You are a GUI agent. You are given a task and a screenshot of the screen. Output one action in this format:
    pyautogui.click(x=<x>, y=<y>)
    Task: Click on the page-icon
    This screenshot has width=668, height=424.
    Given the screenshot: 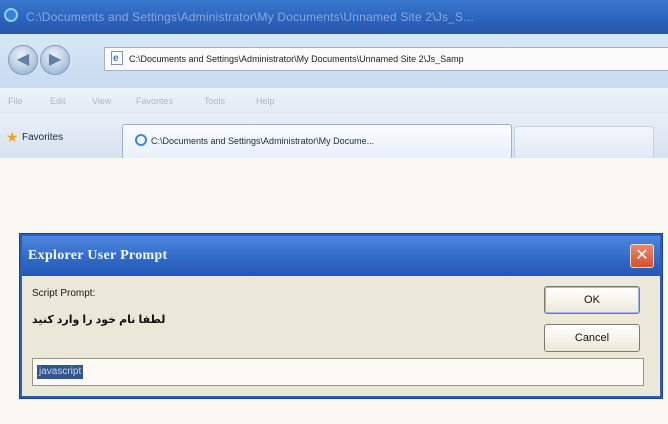 What is the action you would take?
    pyautogui.click(x=117, y=59)
    